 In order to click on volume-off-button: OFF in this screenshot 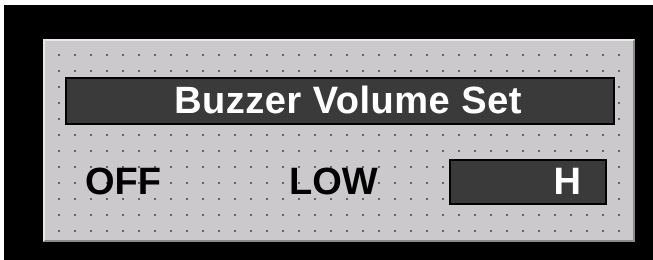, I will do `click(135, 182)`.